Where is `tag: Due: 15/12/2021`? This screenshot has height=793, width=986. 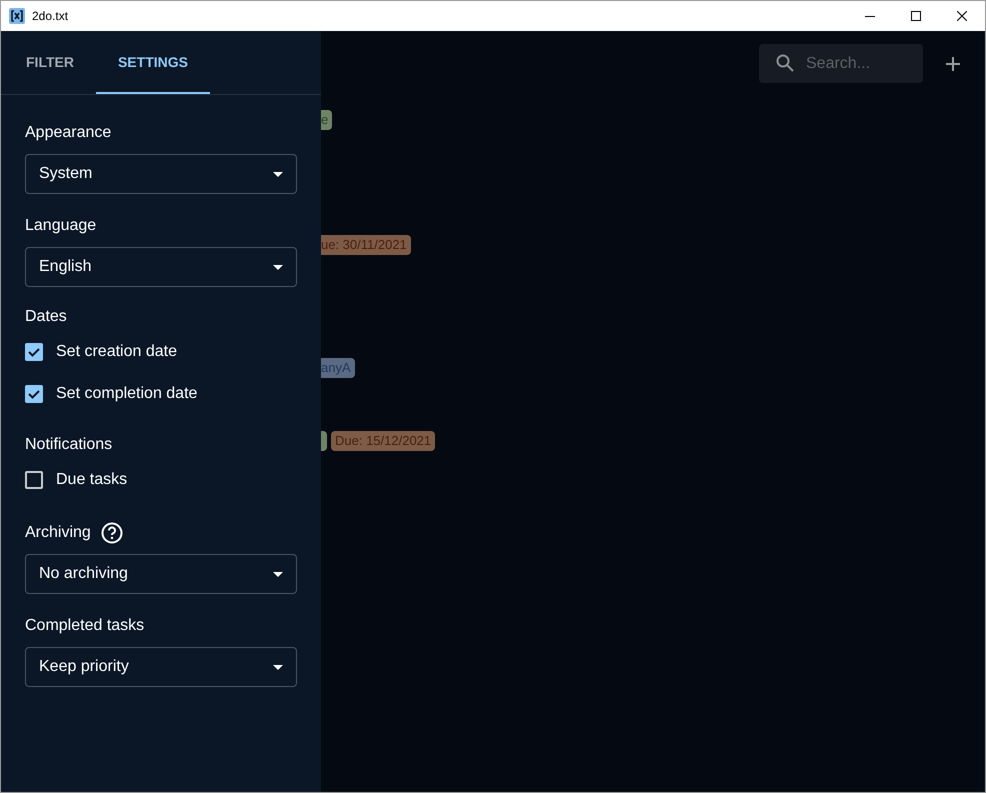 tag: Due: 15/12/2021 is located at coordinates (383, 441).